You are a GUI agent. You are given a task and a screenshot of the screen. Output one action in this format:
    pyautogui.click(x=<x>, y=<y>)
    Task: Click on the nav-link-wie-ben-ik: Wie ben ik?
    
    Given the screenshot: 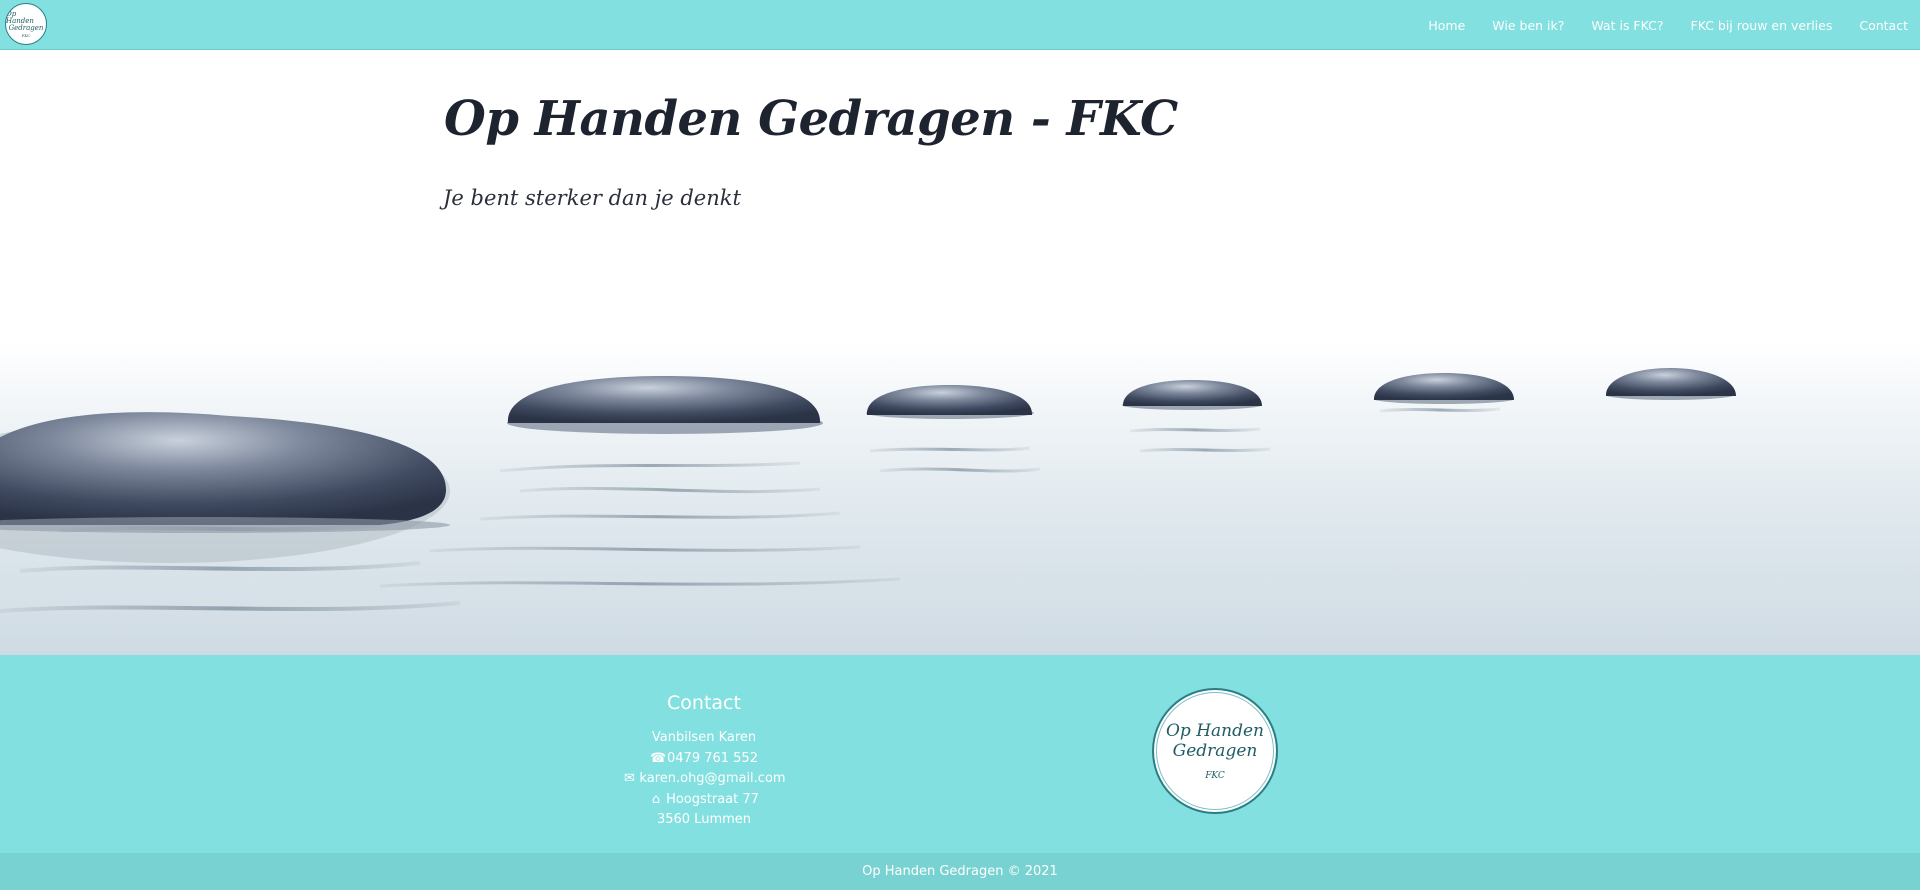 What is the action you would take?
    pyautogui.click(x=1528, y=25)
    